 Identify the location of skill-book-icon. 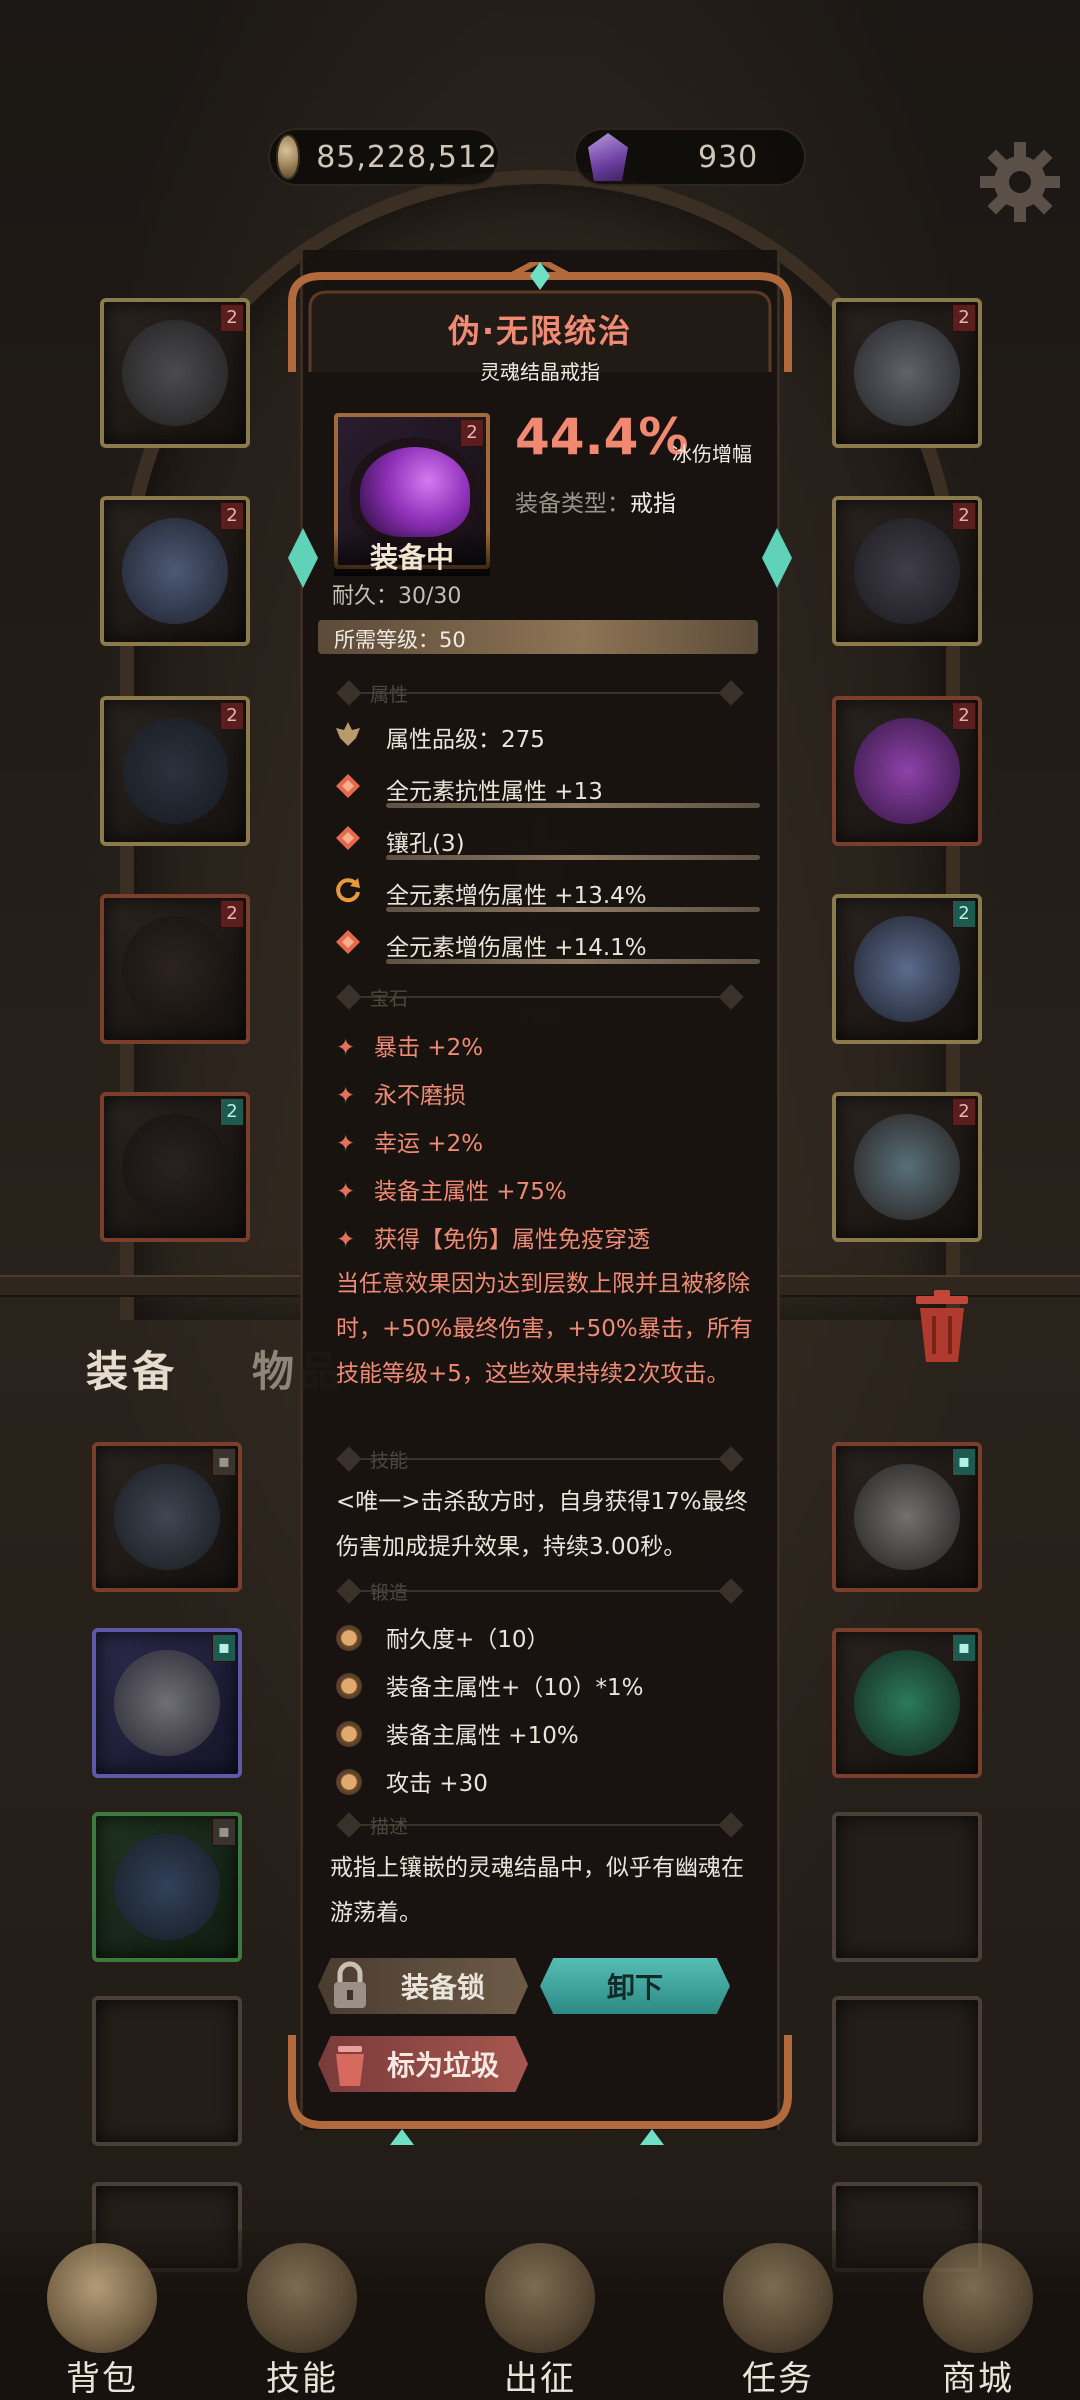
(302, 2298).